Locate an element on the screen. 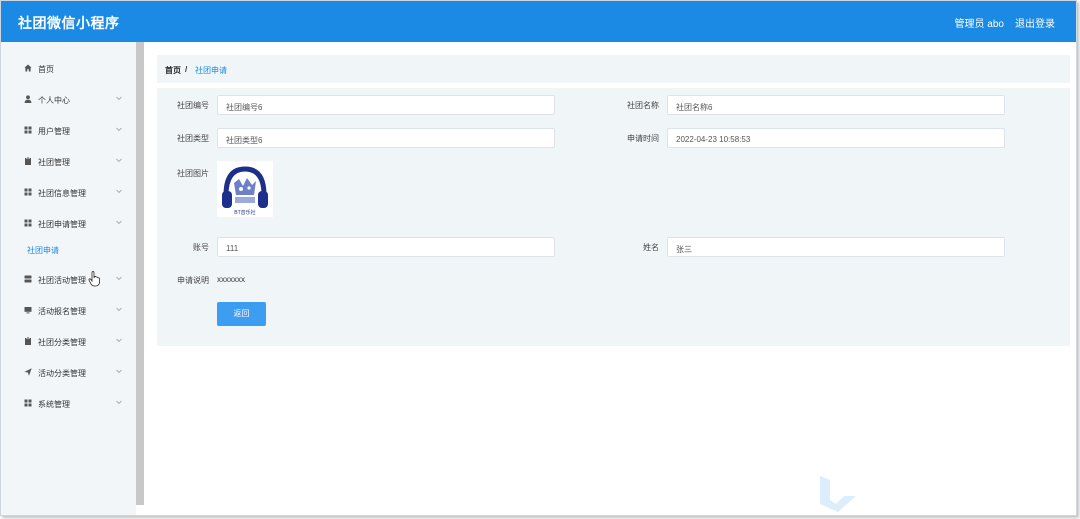 This screenshot has height=519, width=1080. sidebar-item-personal-center: 个人中心 is located at coordinates (68, 99).